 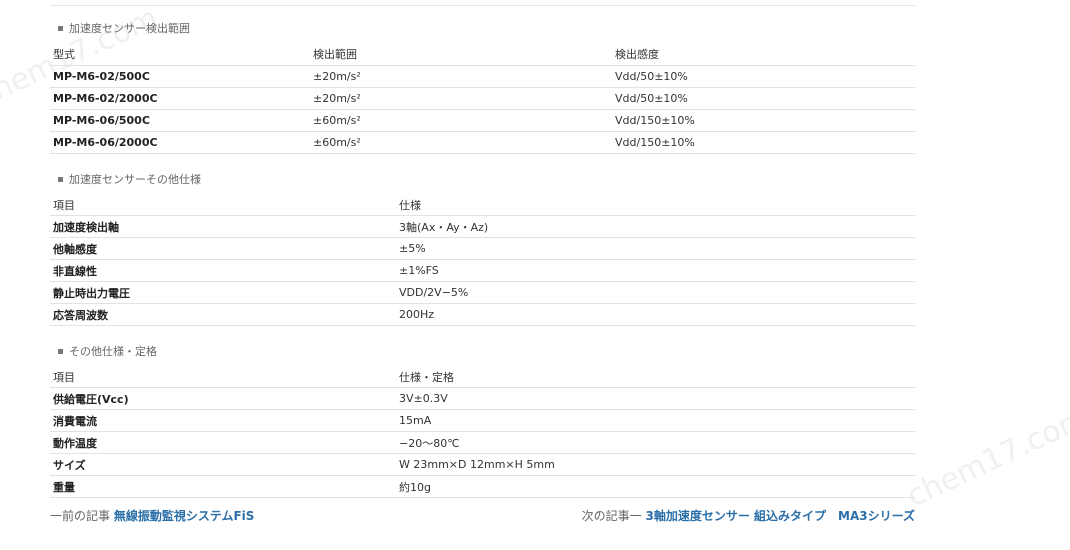 I want to click on item-cell: 重量, so click(x=223, y=486).